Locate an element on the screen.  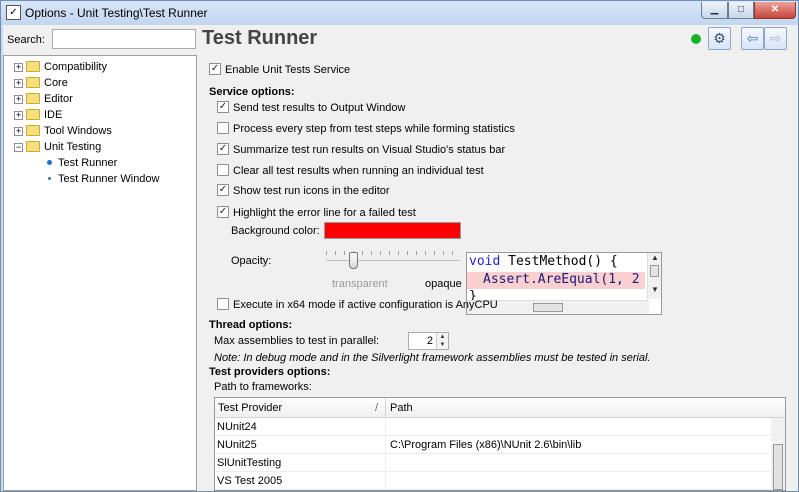
provider-cell: VS Test 2005 is located at coordinates (250, 481).